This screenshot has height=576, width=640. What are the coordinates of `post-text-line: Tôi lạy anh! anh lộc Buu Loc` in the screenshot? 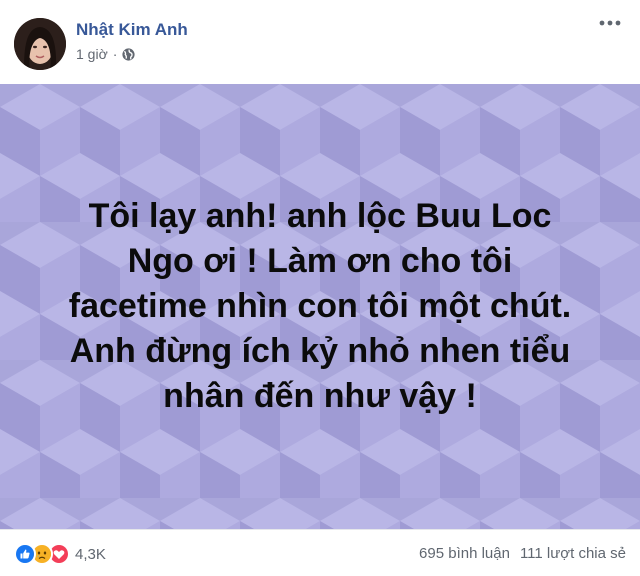 It's located at (320, 216).